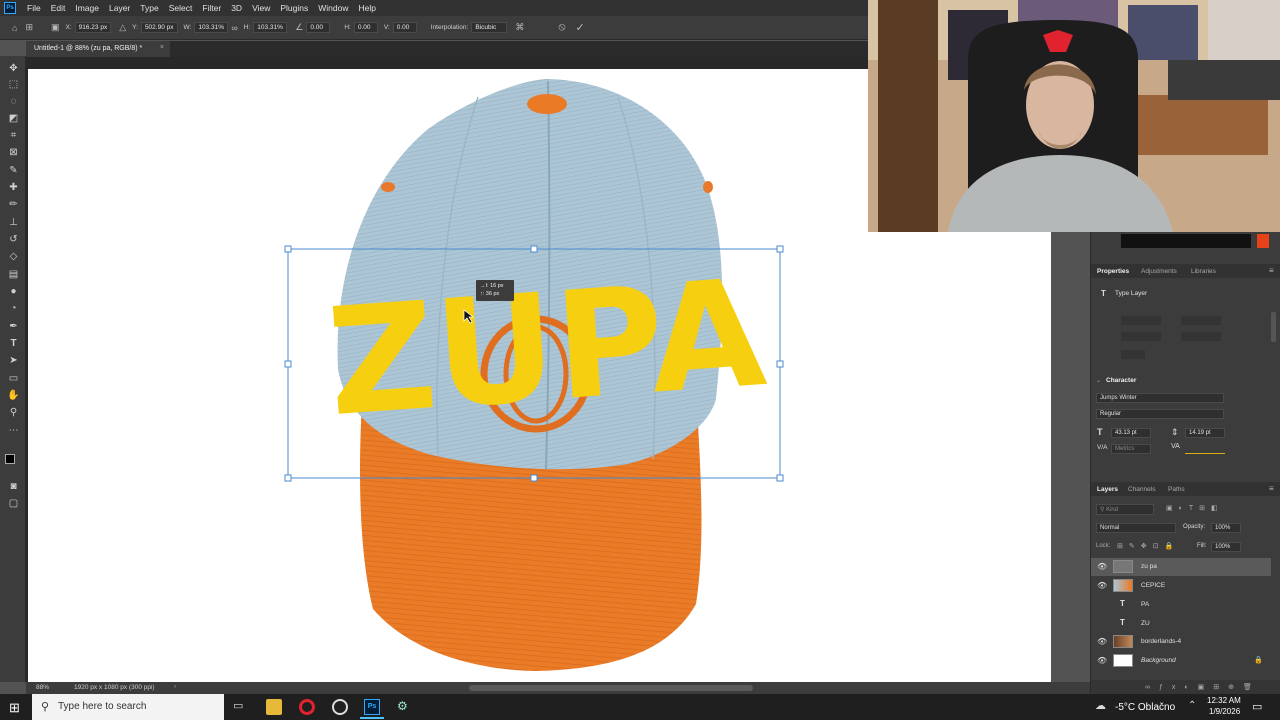 The width and height of the screenshot is (1280, 720). What do you see at coordinates (611, 688) in the screenshot?
I see `horizontal-scrollbar` at bounding box center [611, 688].